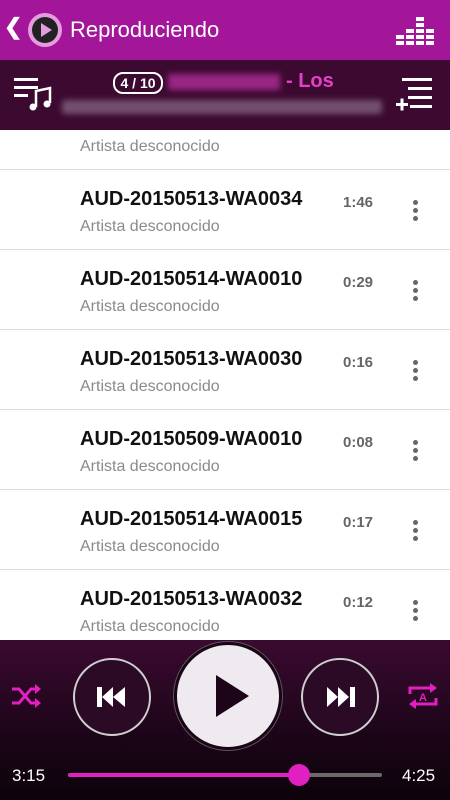 This screenshot has height=800, width=450. I want to click on repeat-all-icon: A, so click(423, 696).